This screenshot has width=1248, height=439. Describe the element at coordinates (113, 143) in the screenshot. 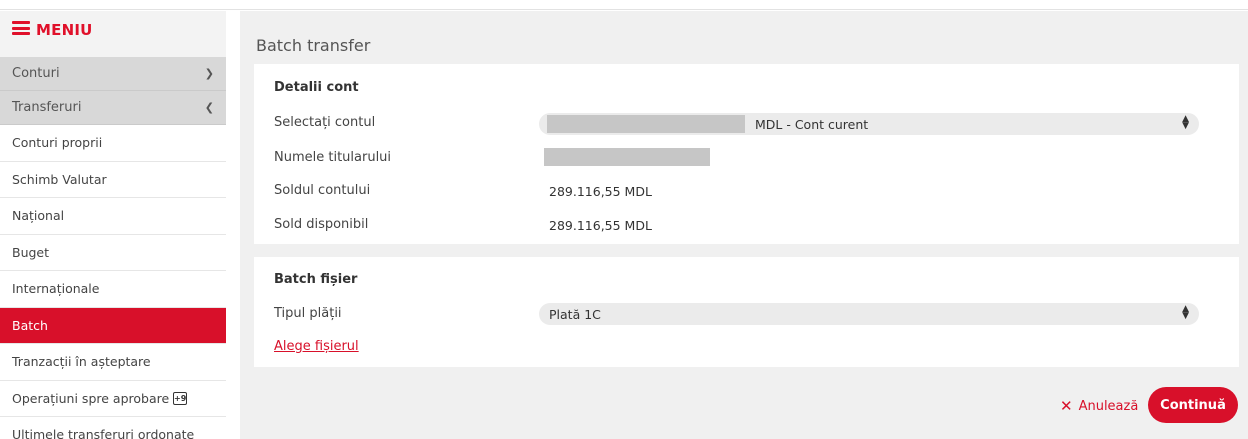

I see `sidebar-item-conturi-proprii: Conturi proprii` at that location.